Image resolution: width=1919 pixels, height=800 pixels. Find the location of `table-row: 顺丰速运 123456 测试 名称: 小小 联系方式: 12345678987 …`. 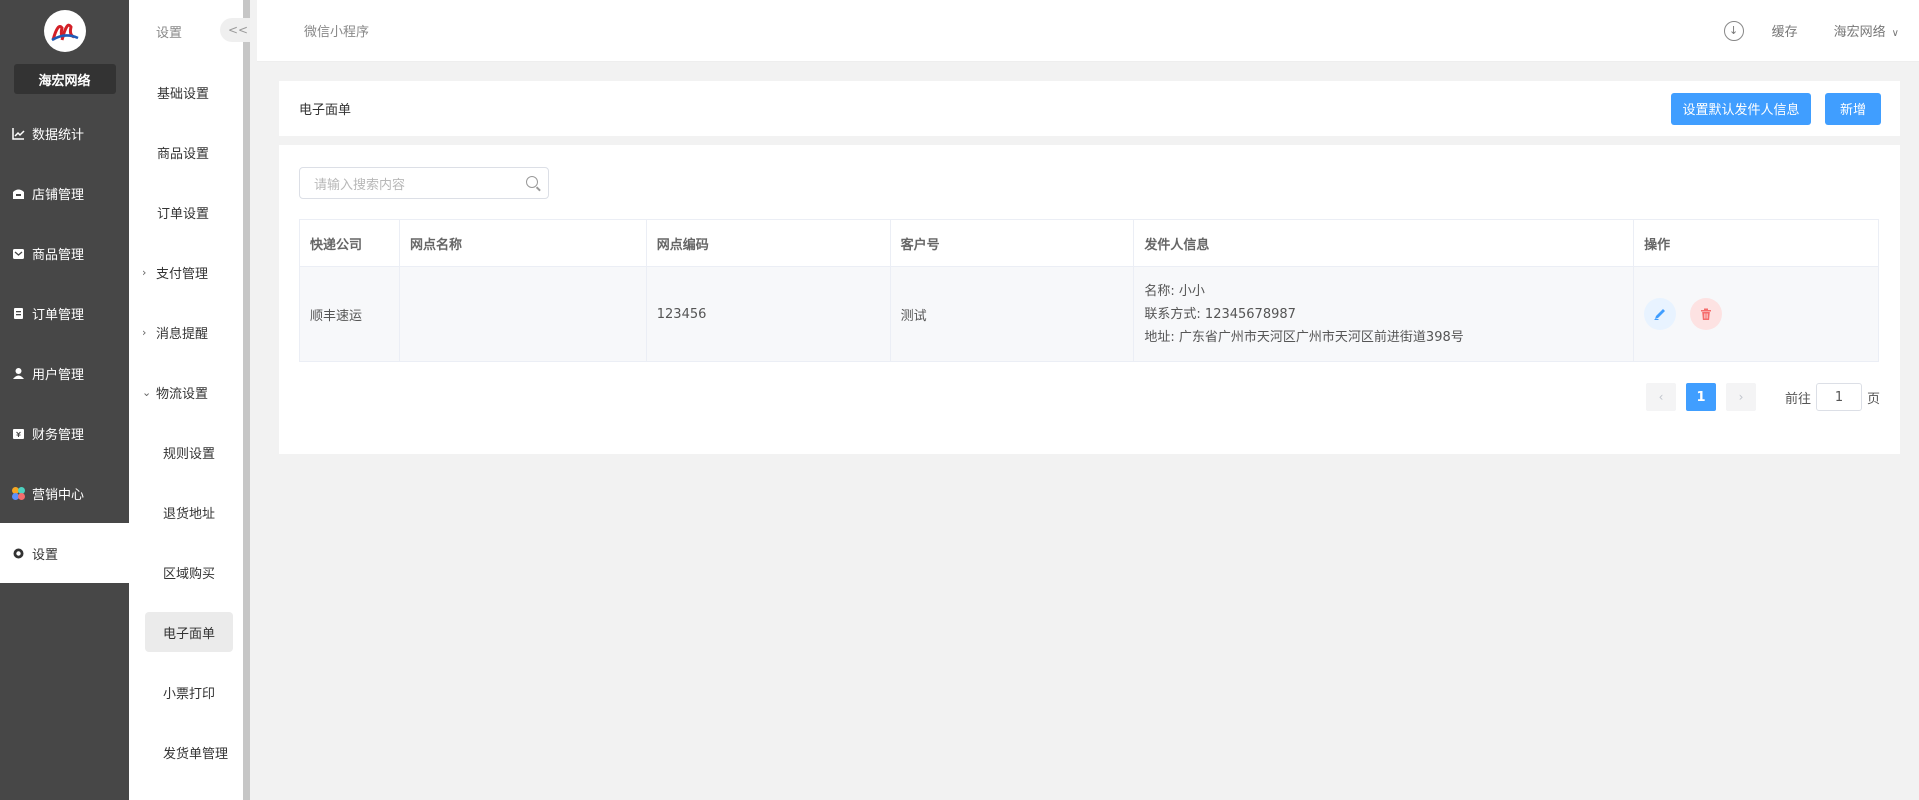

table-row: 顺丰速运 123456 测试 名称: 小小 联系方式: 12345678987 … is located at coordinates (1089, 314).